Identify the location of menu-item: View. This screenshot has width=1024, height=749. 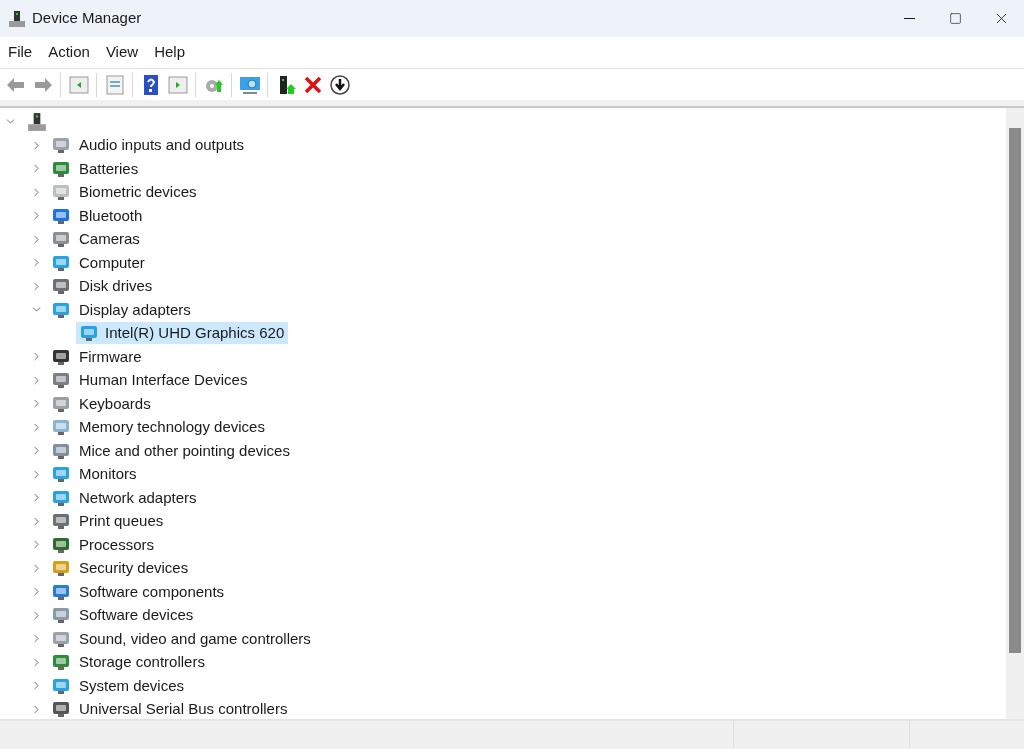
(122, 52).